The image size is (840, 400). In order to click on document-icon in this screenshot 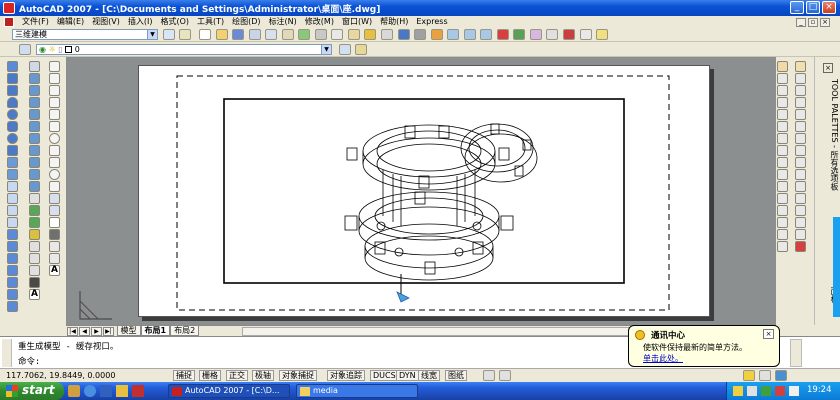, I will do `click(9, 22)`.